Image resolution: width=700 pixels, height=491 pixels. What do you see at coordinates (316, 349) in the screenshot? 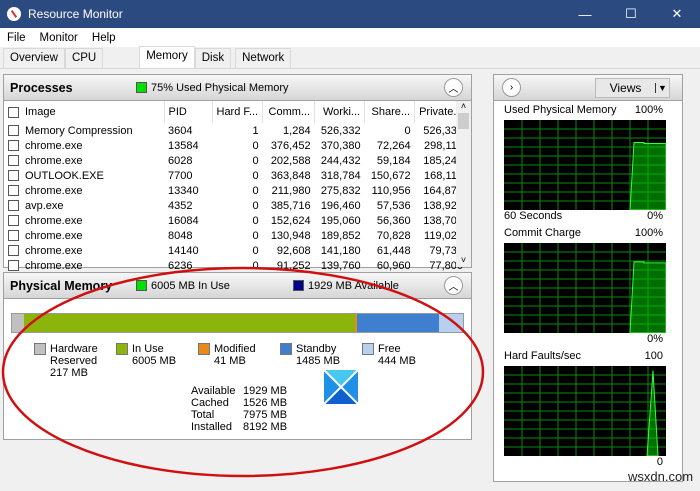
I see `legend-label: Standby` at bounding box center [316, 349].